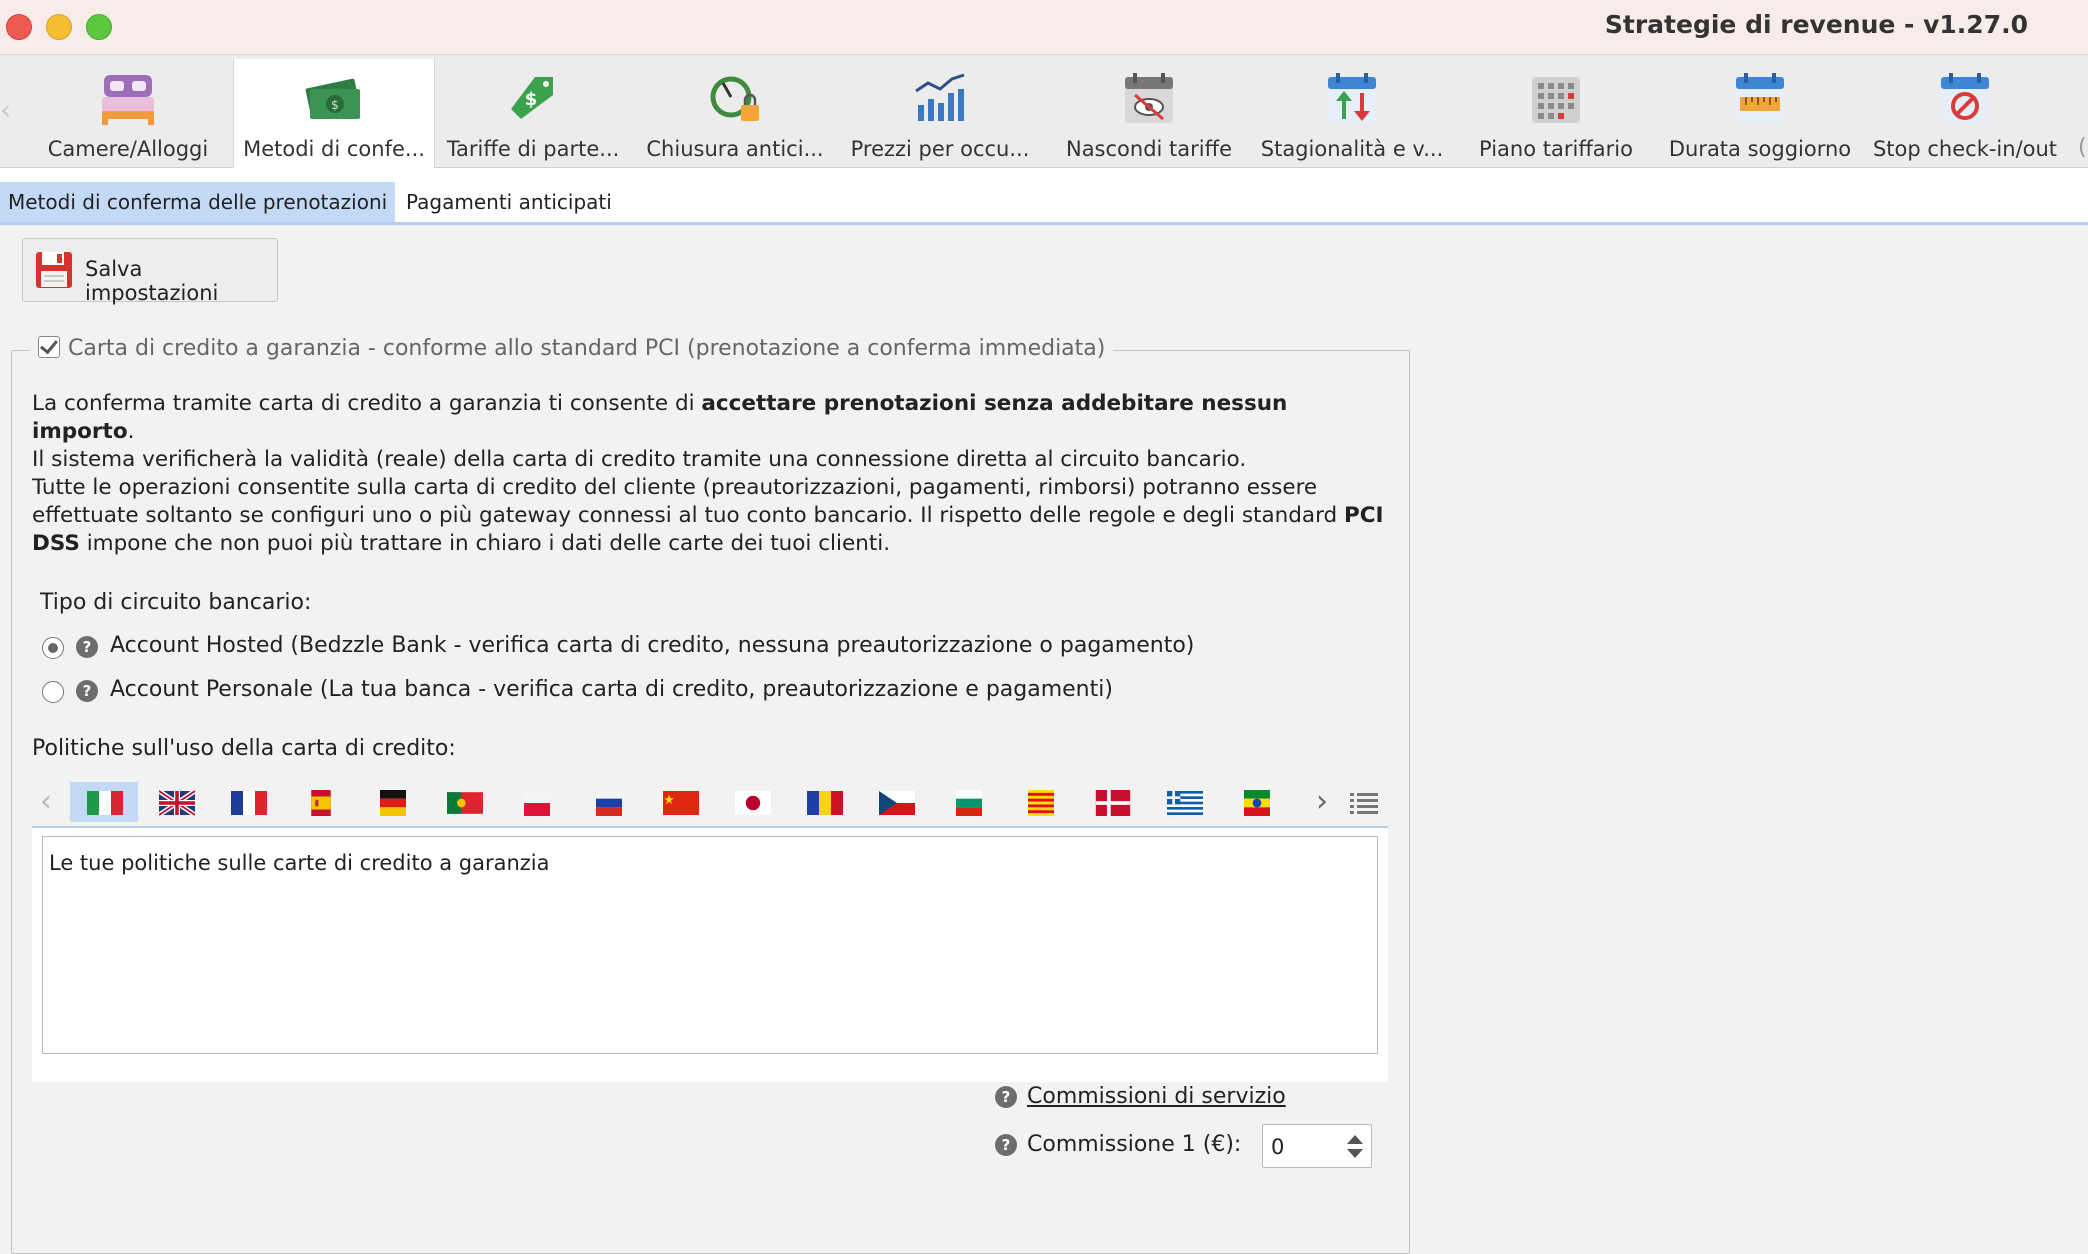 Image resolution: width=2088 pixels, height=1254 pixels. Describe the element at coordinates (509, 202) in the screenshot. I see `tab-pagamenti-anticipati: Pagamenti anticipati` at that location.